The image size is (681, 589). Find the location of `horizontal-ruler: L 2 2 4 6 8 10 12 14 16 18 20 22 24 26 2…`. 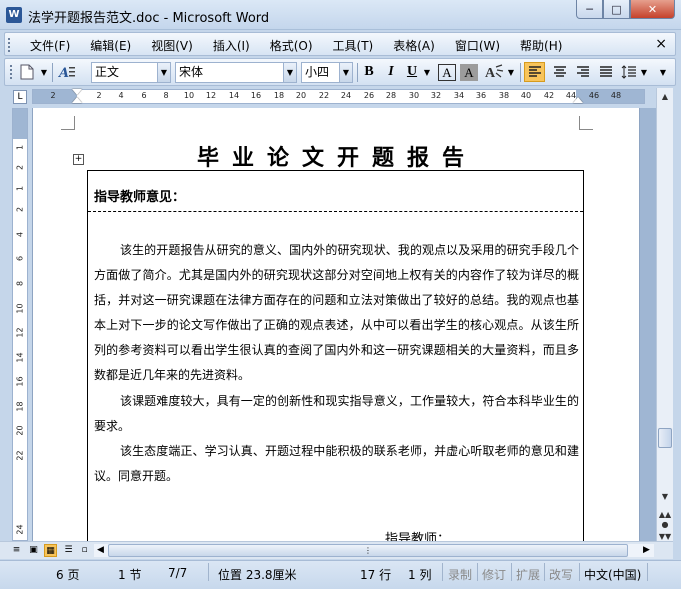

horizontal-ruler: L 2 2 4 6 8 10 12 14 16 18 20 22 24 26 2… is located at coordinates (328, 97).